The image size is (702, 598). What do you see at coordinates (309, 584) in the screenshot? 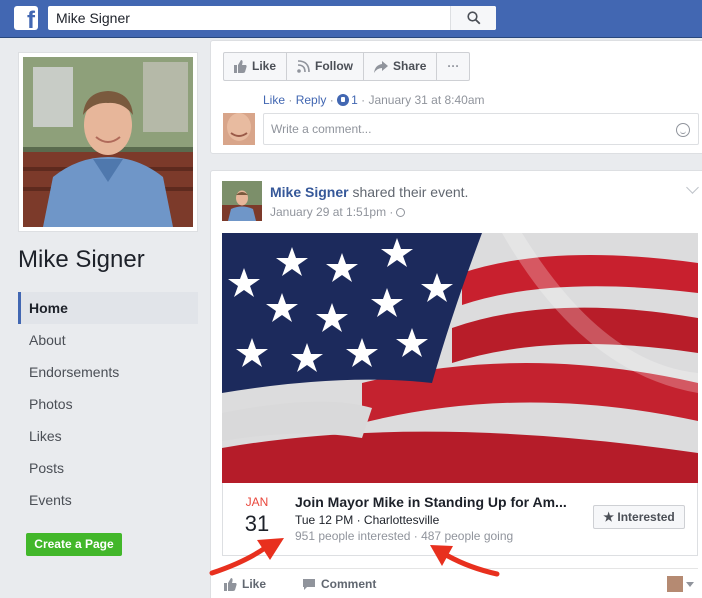
I see `comment-bubble-icon` at bounding box center [309, 584].